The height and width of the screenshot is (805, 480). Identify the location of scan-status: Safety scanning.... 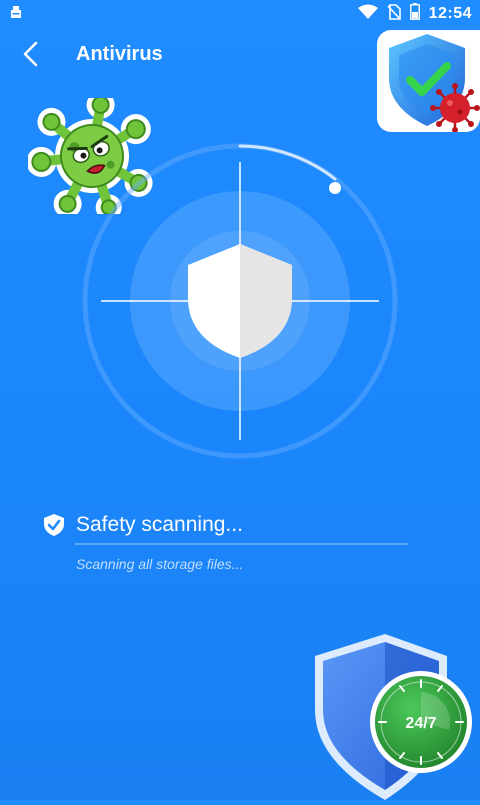
(227, 525).